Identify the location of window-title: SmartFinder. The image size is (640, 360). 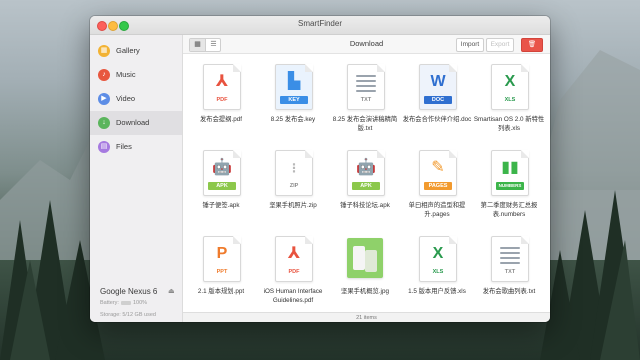
(319, 23).